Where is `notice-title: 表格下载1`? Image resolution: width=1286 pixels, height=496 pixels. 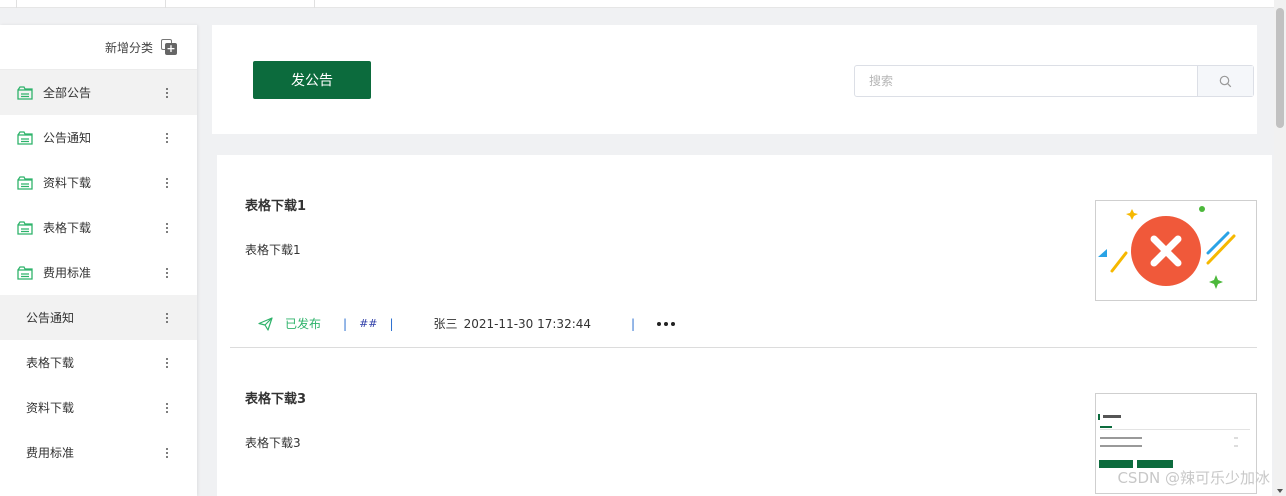
notice-title: 表格下载1 is located at coordinates (275, 204).